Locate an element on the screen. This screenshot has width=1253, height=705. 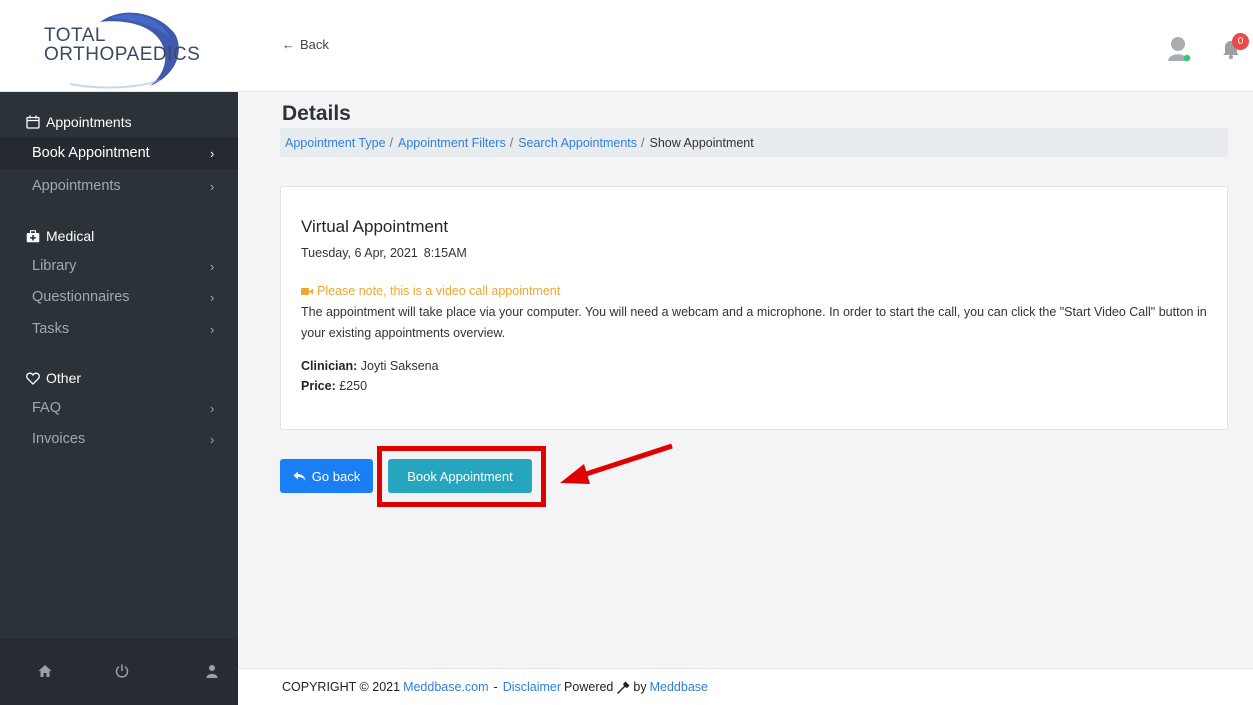
sidebar-item-questionnaires: Questionnaires › is located at coordinates (119, 297).